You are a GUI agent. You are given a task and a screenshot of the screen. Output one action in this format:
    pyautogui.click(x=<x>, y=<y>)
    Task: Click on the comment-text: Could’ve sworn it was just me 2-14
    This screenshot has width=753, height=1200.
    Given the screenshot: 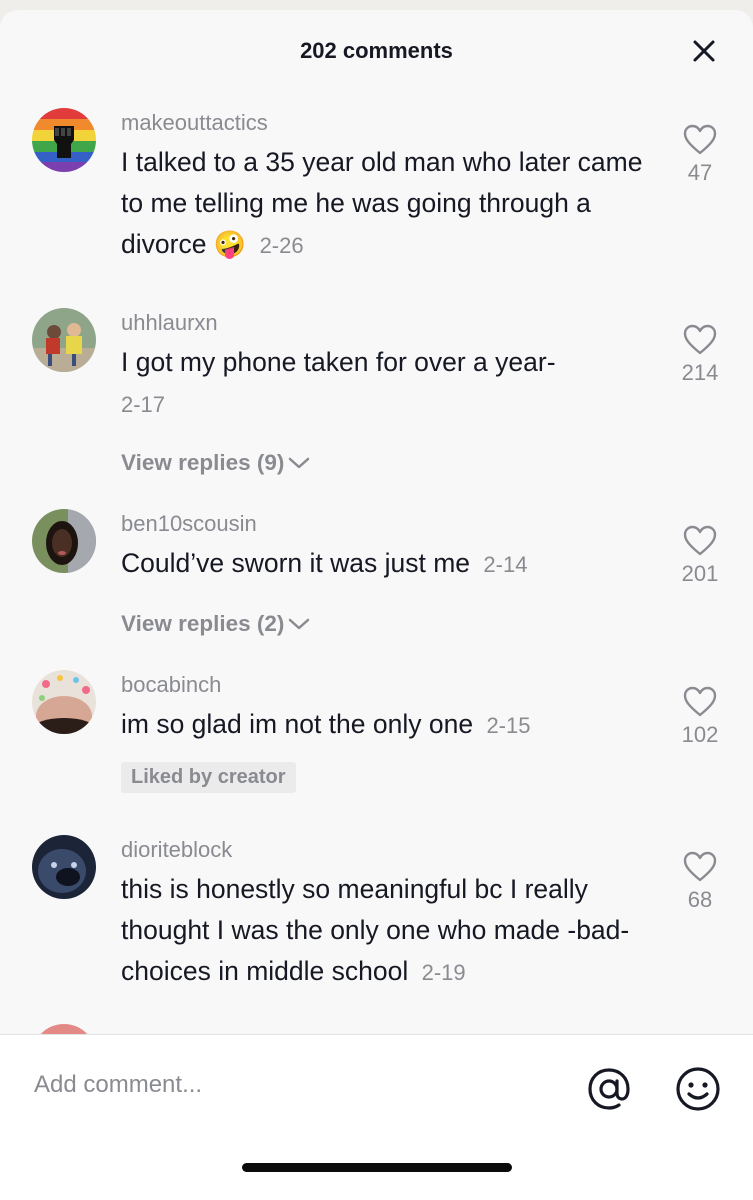 What is the action you would take?
    pyautogui.click(x=388, y=564)
    